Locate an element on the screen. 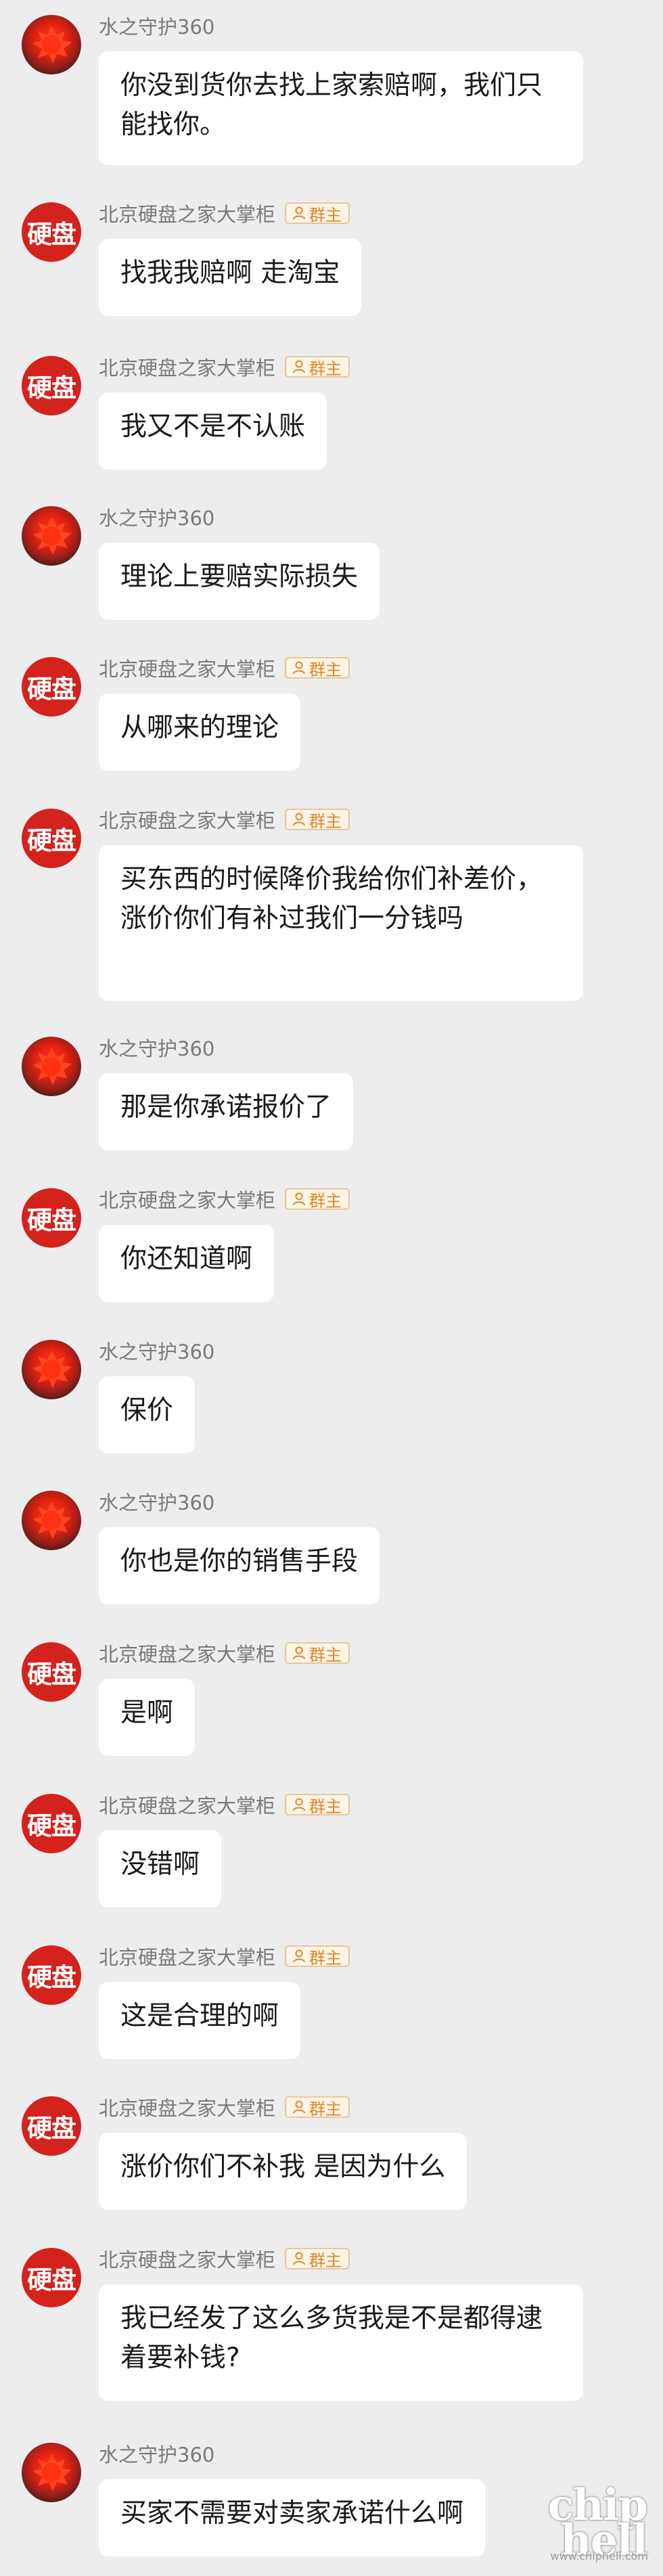  watermark: chip hell www.chiphell.com is located at coordinates (569, 2523).